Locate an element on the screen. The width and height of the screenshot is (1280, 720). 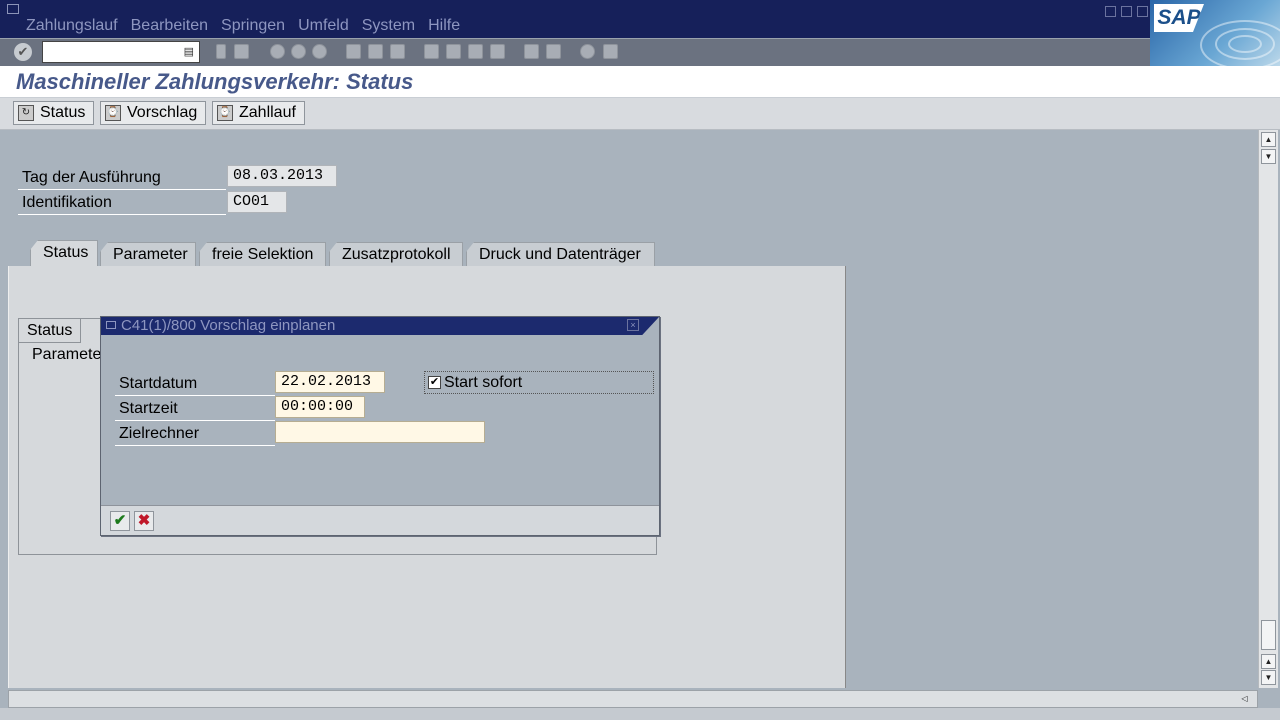
menu-item-hilfe: Hilfe is located at coordinates (444, 26).